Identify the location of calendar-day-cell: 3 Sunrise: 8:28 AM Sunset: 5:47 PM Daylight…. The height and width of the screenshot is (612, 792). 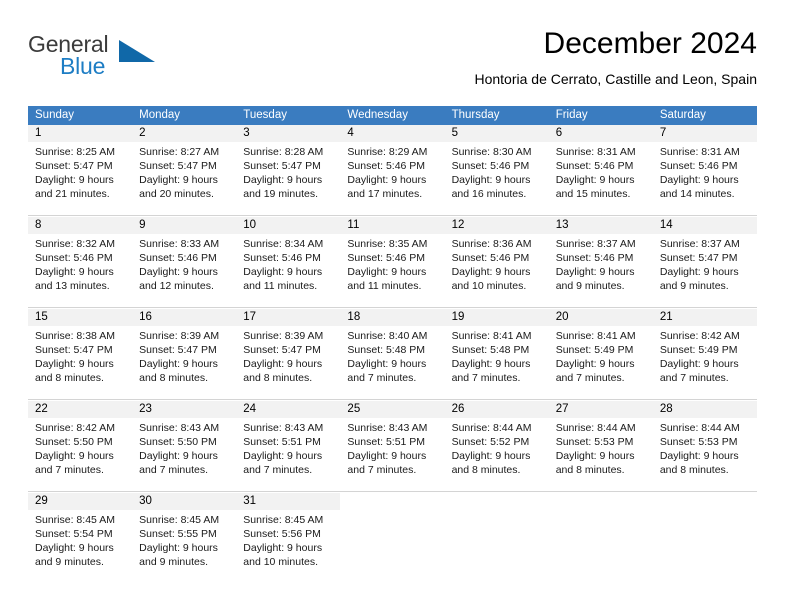
(288, 170).